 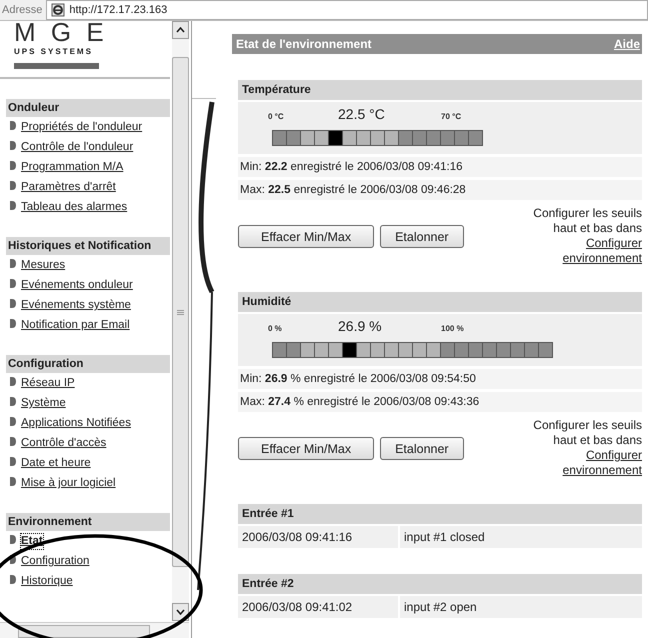 I want to click on logo-text: M G E, so click(x=61, y=32).